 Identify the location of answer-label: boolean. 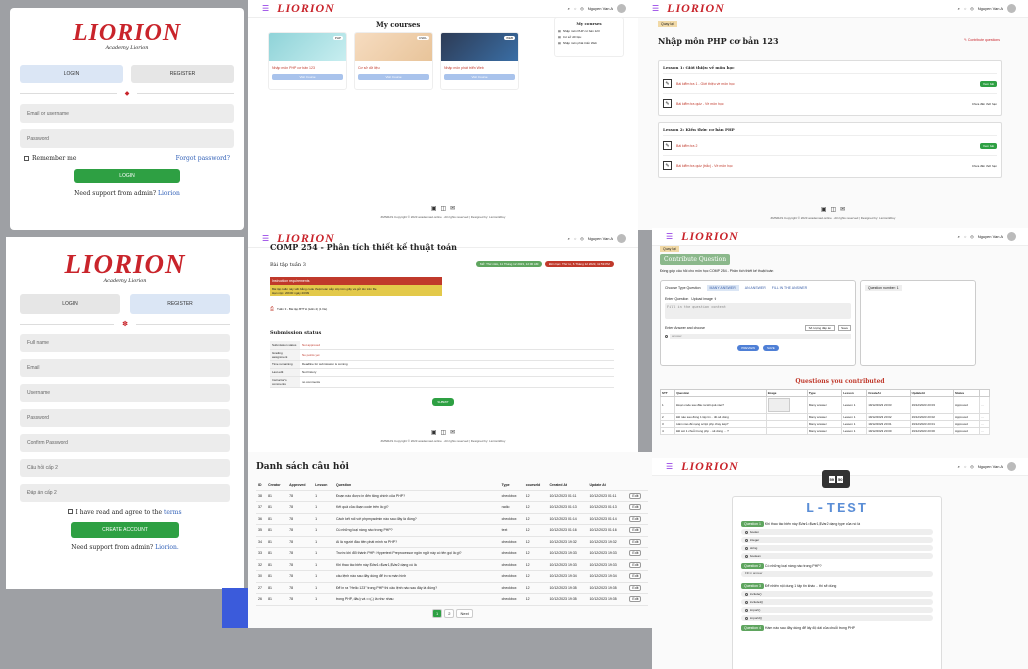
(755, 556).